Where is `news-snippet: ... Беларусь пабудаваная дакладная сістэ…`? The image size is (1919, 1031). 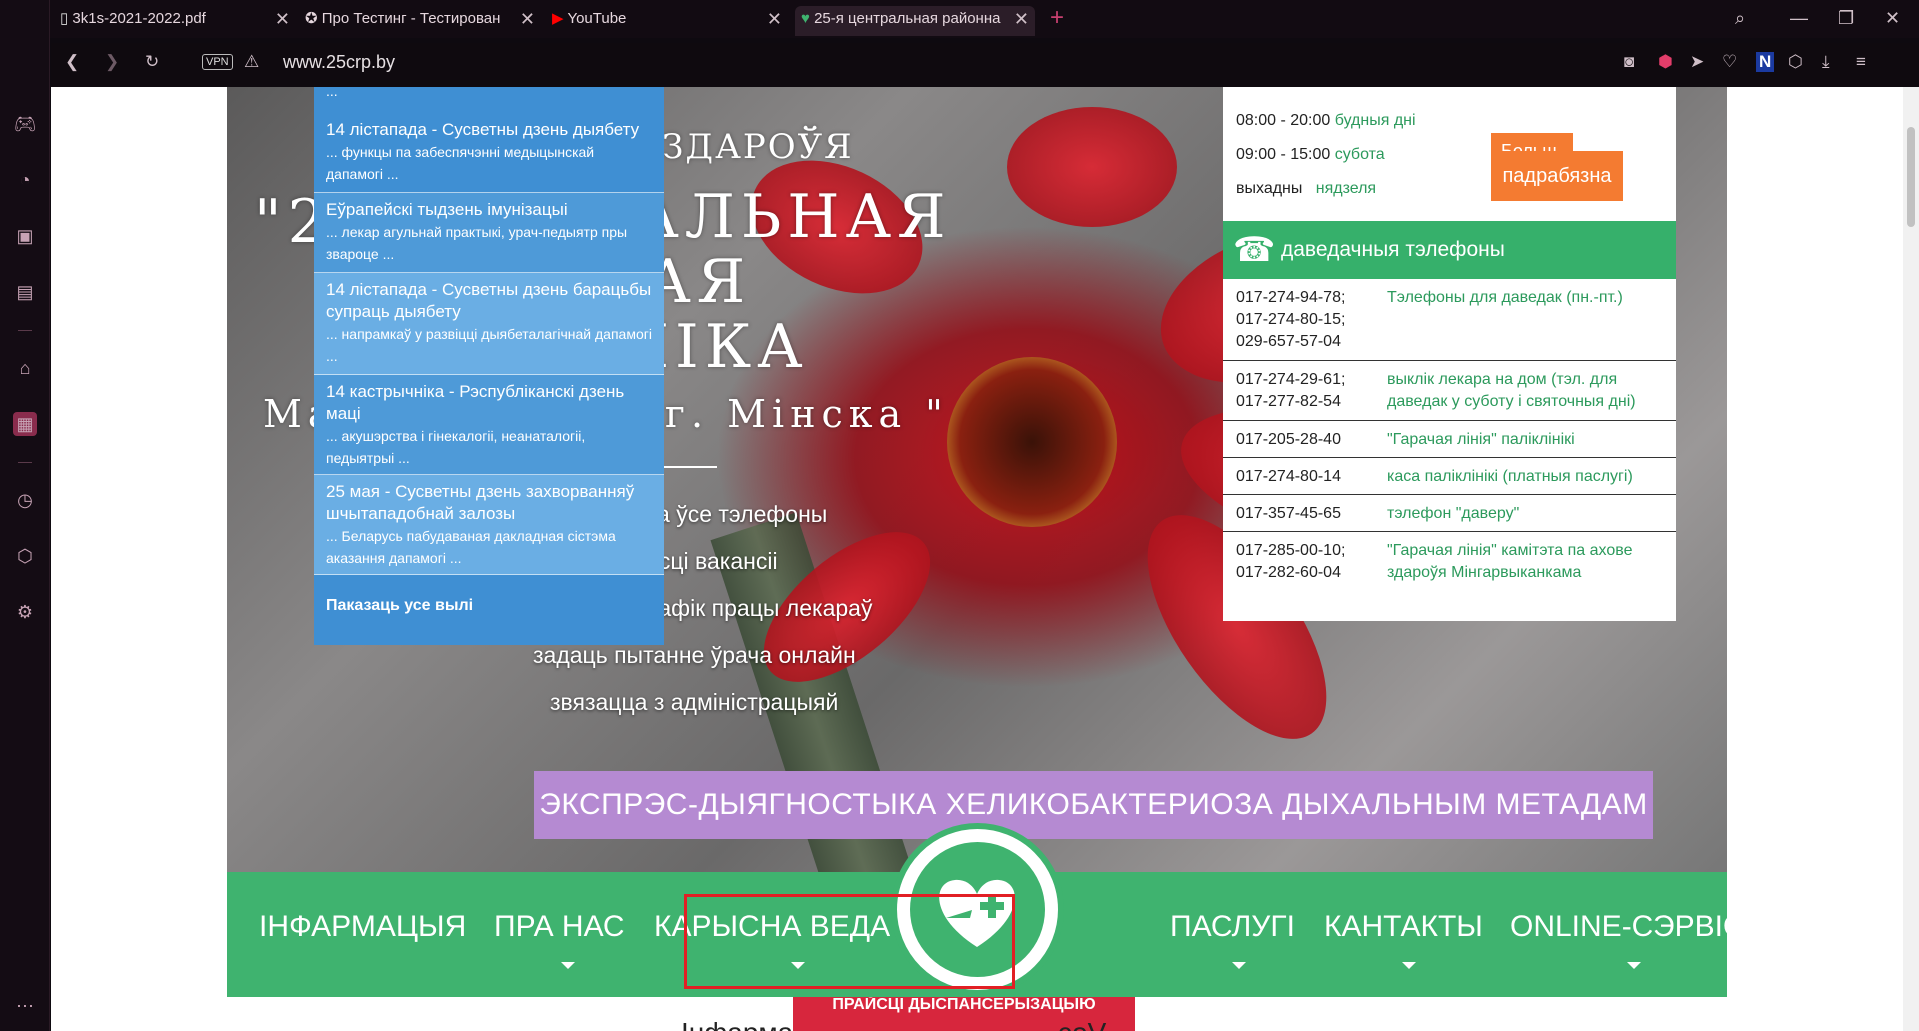 news-snippet: ... Беларусь пабудаваная дакладная сістэ… is located at coordinates (471, 547).